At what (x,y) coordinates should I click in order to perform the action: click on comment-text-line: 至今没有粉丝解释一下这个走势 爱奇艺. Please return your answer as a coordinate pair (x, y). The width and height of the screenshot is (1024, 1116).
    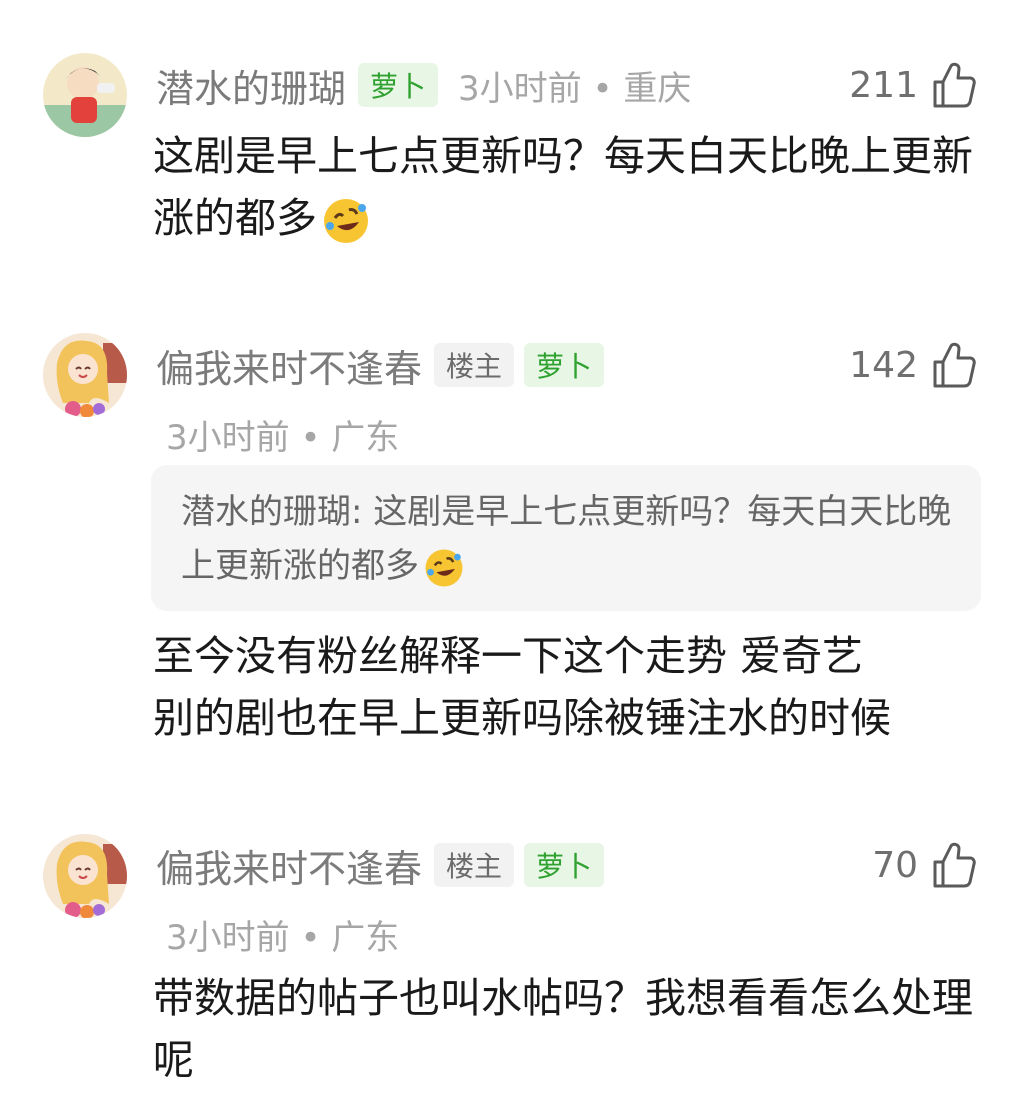
    Looking at the image, I should click on (508, 656).